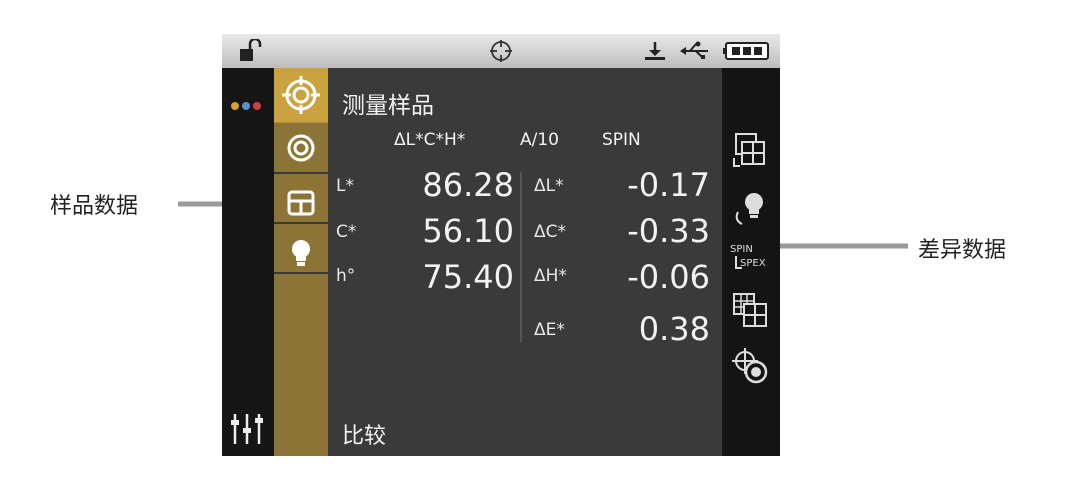  Describe the element at coordinates (468, 277) in the screenshot. I see `sample-value-h: 75.40` at that location.